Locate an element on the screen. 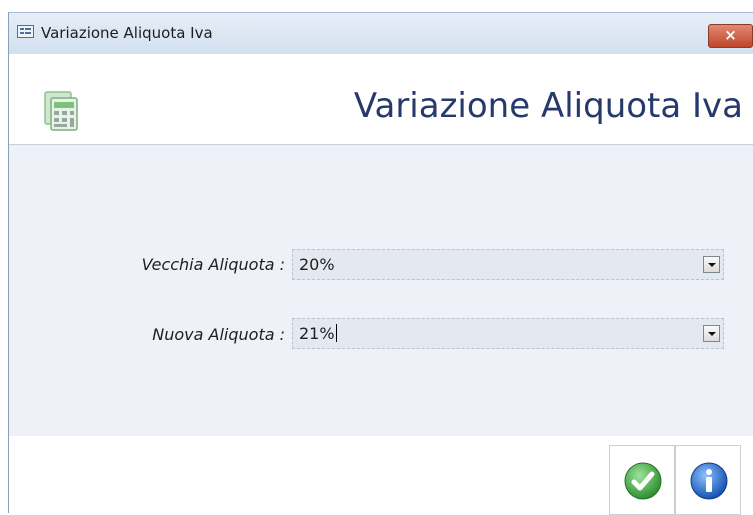 The height and width of the screenshot is (515, 753). close-button: × is located at coordinates (730, 36).